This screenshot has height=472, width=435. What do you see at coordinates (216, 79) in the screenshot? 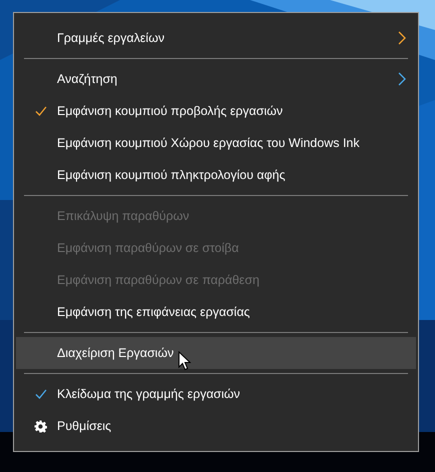
I see `menu-item: Αναζήτηση` at bounding box center [216, 79].